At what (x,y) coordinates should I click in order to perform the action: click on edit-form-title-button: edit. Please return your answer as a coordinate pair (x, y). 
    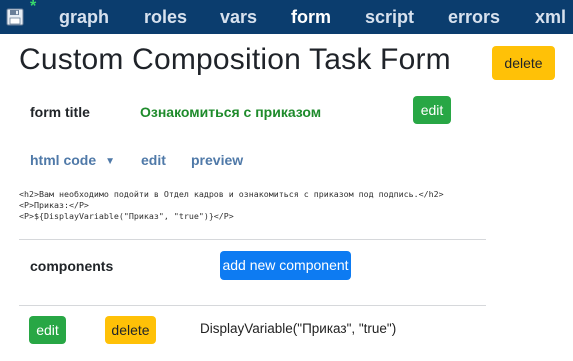
    Looking at the image, I should click on (432, 110).